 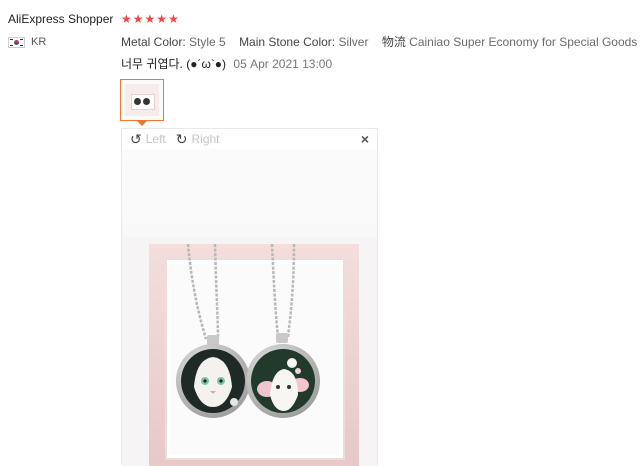 I want to click on star-rating: ★ ★ ★ ★ ★, so click(x=150, y=19).